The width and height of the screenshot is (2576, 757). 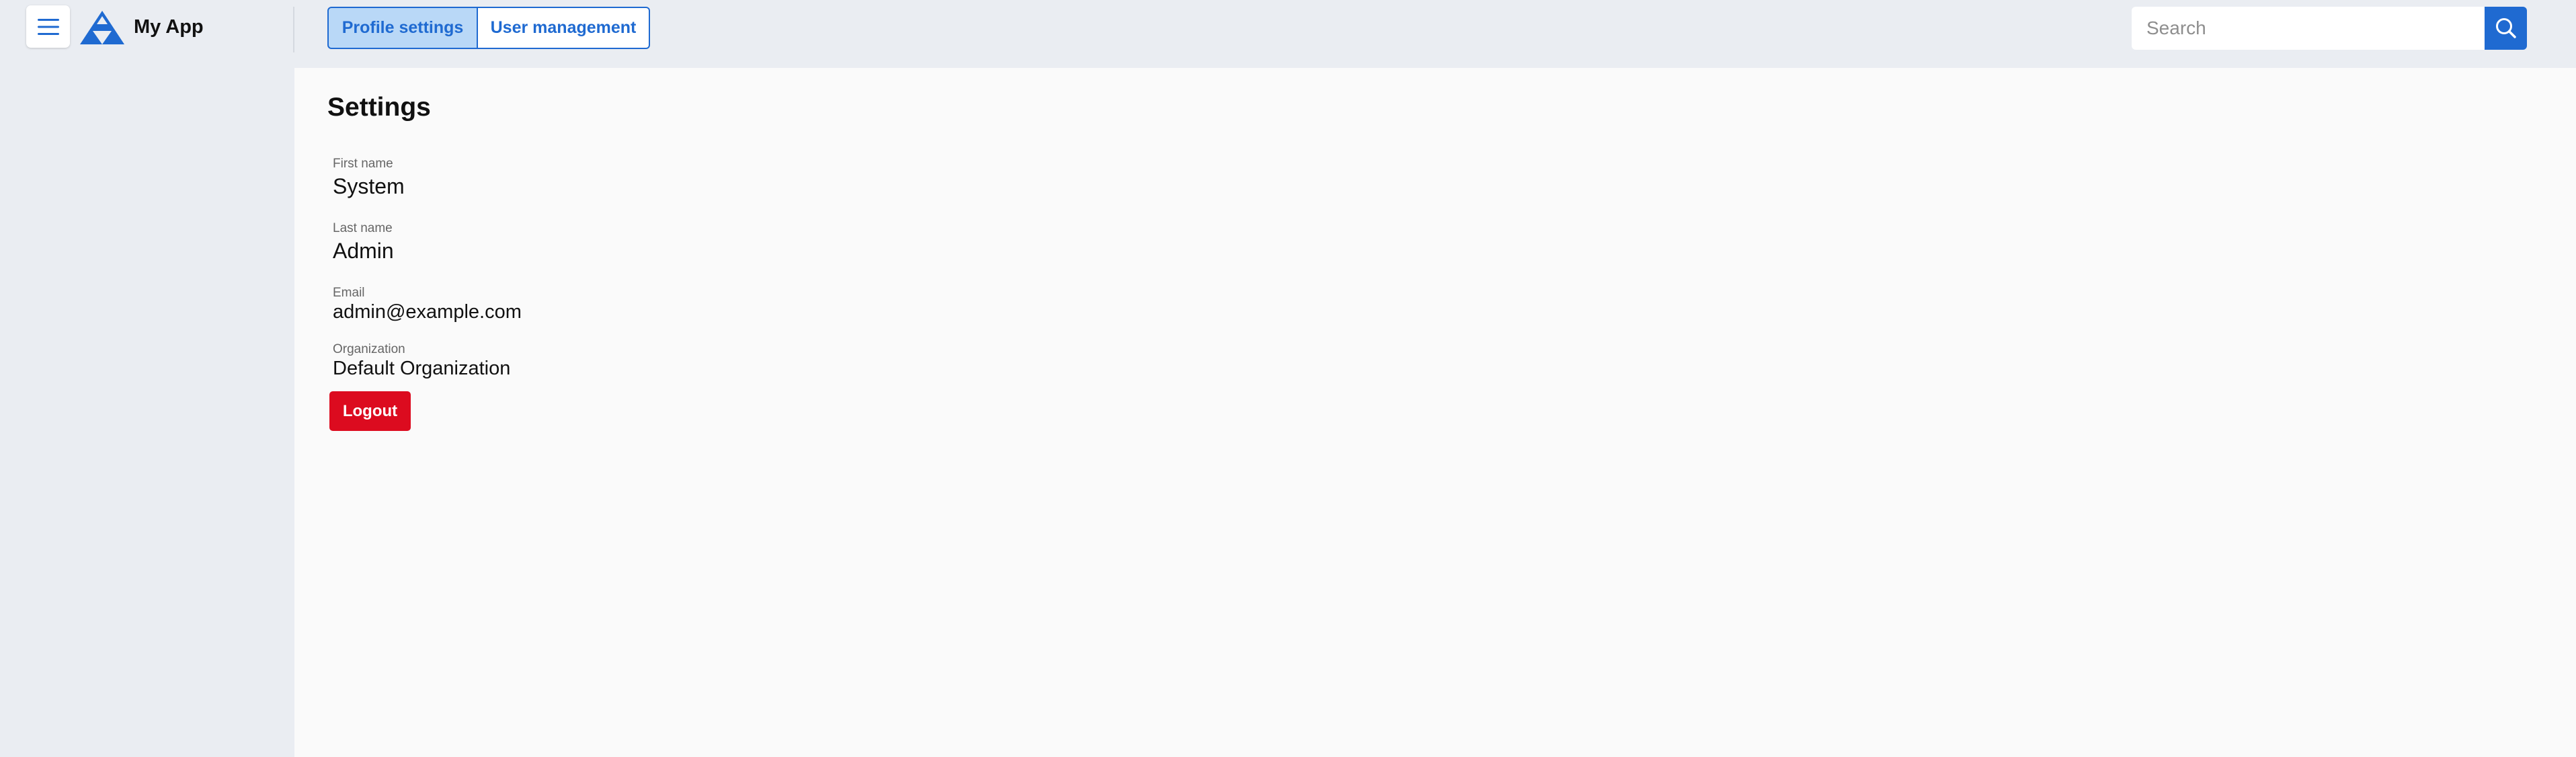 What do you see at coordinates (379, 108) in the screenshot?
I see `page-title: Settings` at bounding box center [379, 108].